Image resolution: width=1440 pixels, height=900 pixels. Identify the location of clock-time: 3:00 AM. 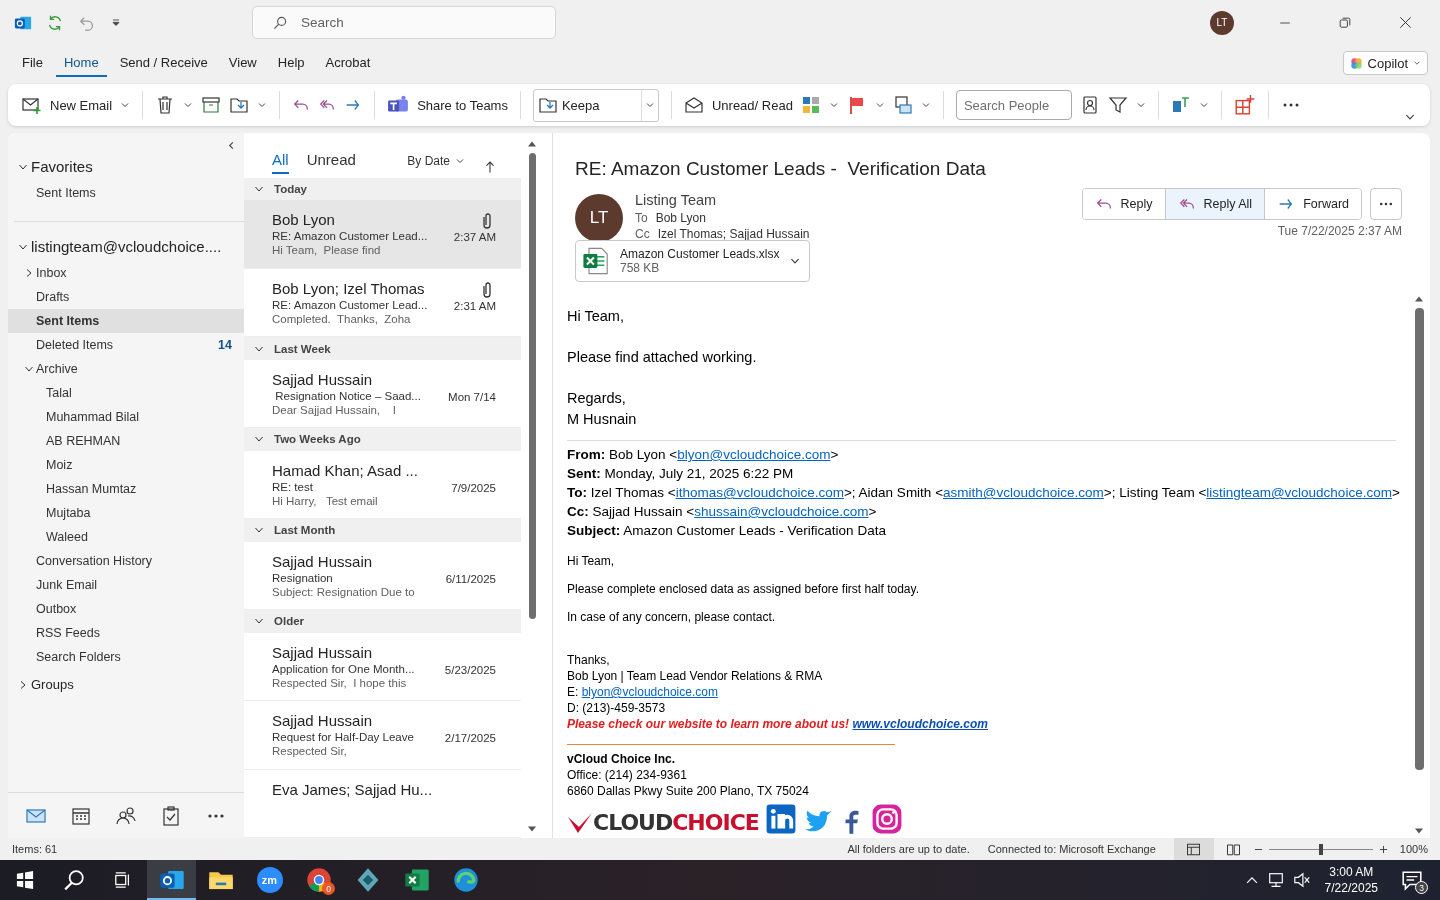
(1351, 872).